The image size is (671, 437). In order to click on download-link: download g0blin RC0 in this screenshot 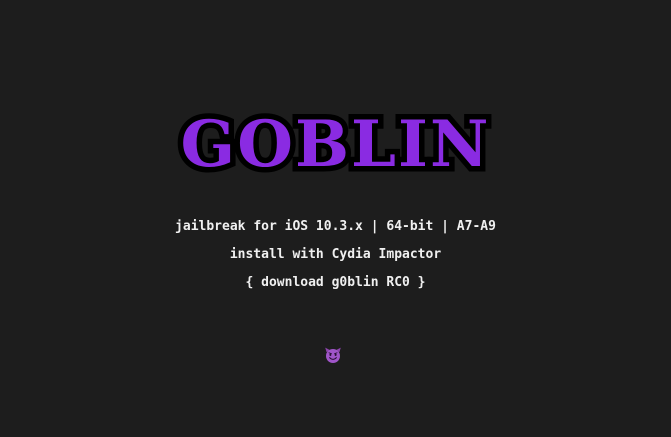, I will do `click(335, 282)`.